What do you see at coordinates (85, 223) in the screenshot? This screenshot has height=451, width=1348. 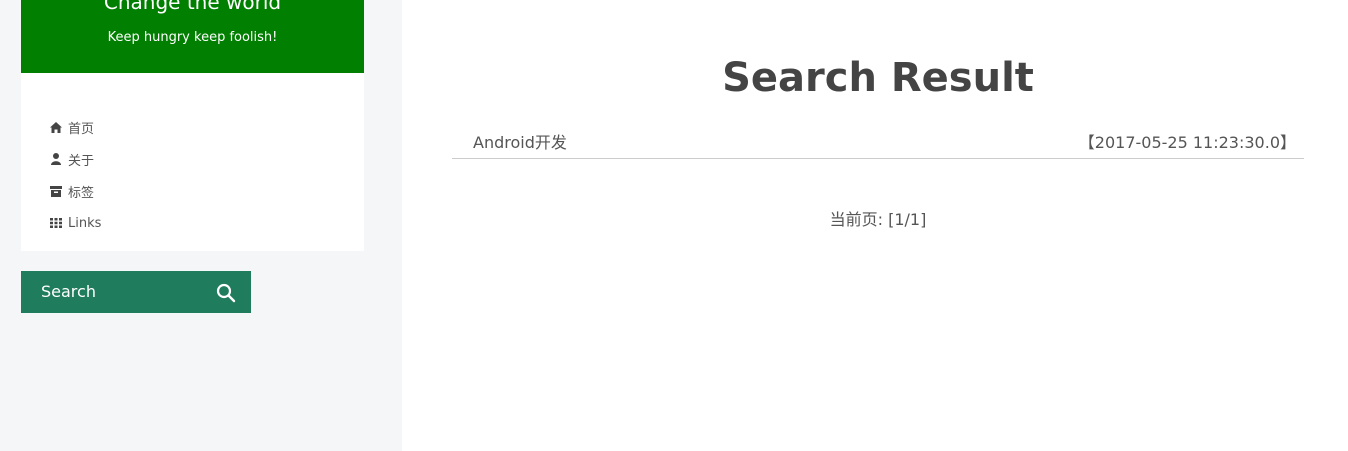 I see `nav-item-label: Links` at bounding box center [85, 223].